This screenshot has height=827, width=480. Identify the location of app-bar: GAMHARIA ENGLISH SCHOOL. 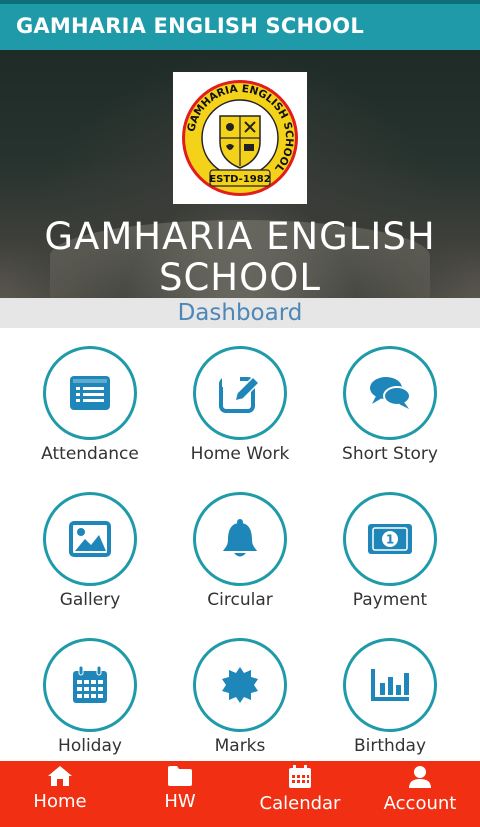
(240, 25).